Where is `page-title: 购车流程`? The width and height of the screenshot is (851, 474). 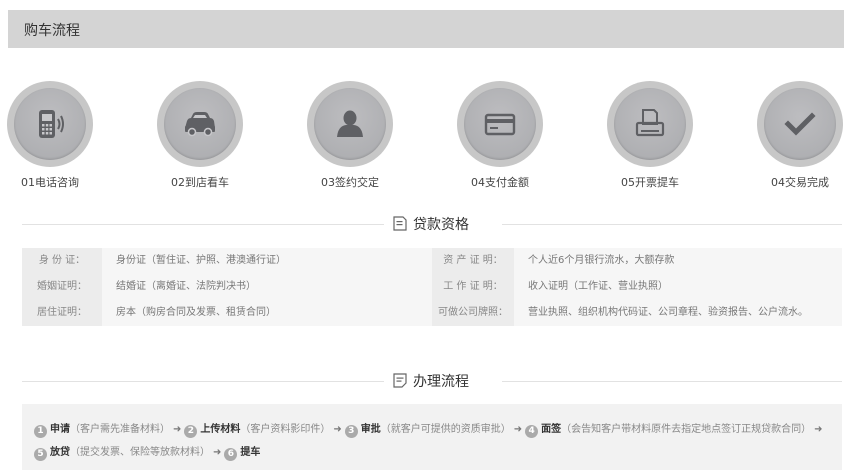
page-title: 购车流程 is located at coordinates (52, 31).